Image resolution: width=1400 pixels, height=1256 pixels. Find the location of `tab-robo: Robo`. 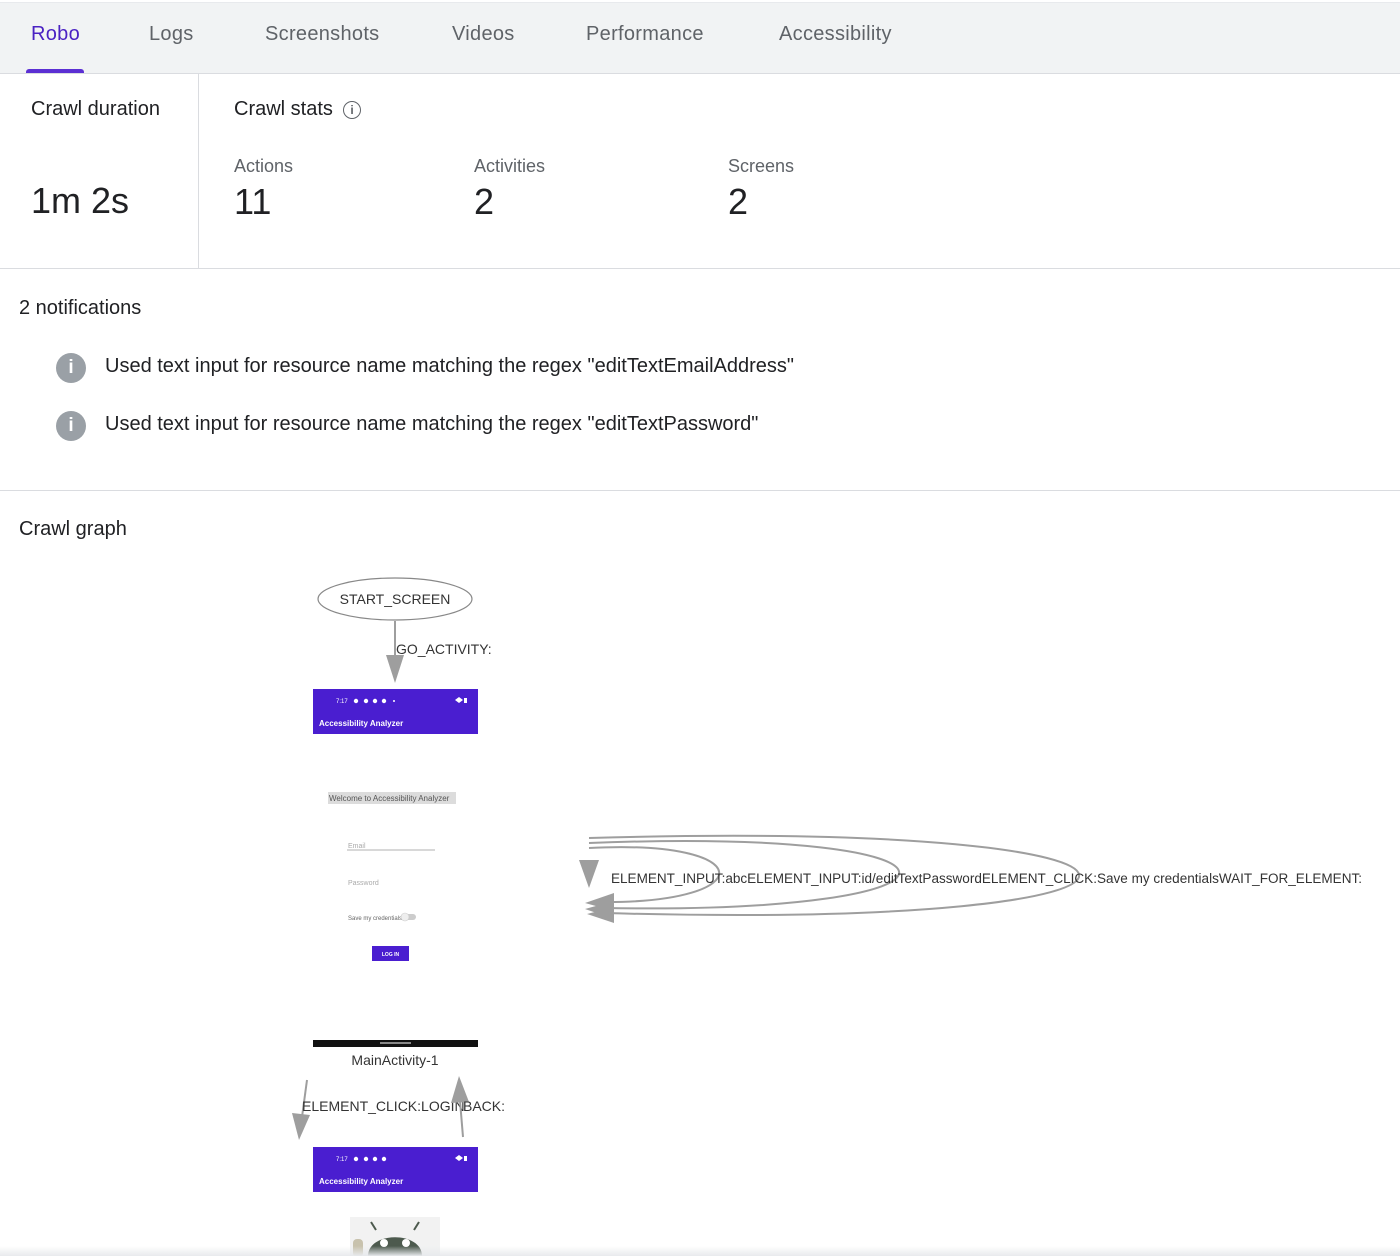

tab-robo: Robo is located at coordinates (55, 38).